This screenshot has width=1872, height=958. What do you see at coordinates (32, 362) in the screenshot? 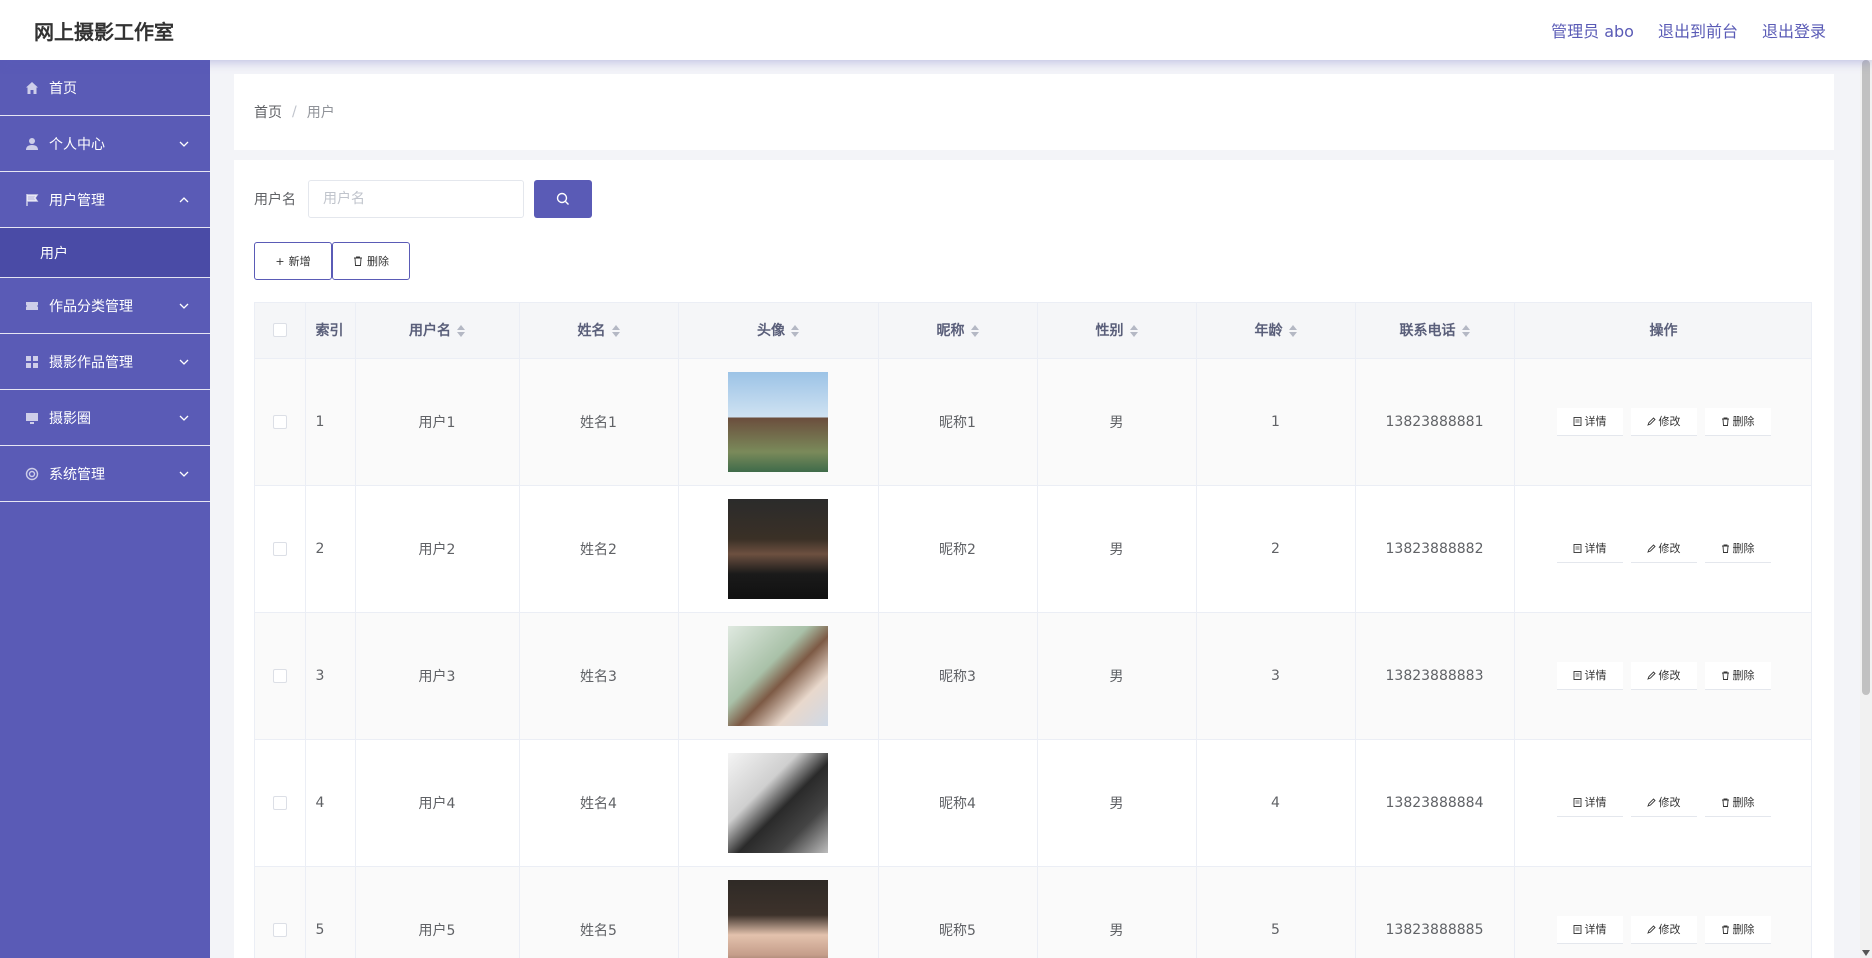
I see `grid-icon` at bounding box center [32, 362].